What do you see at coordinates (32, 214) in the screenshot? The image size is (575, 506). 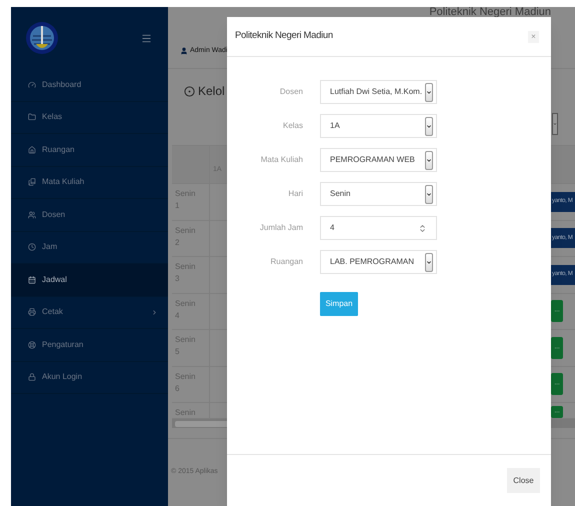 I see `users-icon` at bounding box center [32, 214].